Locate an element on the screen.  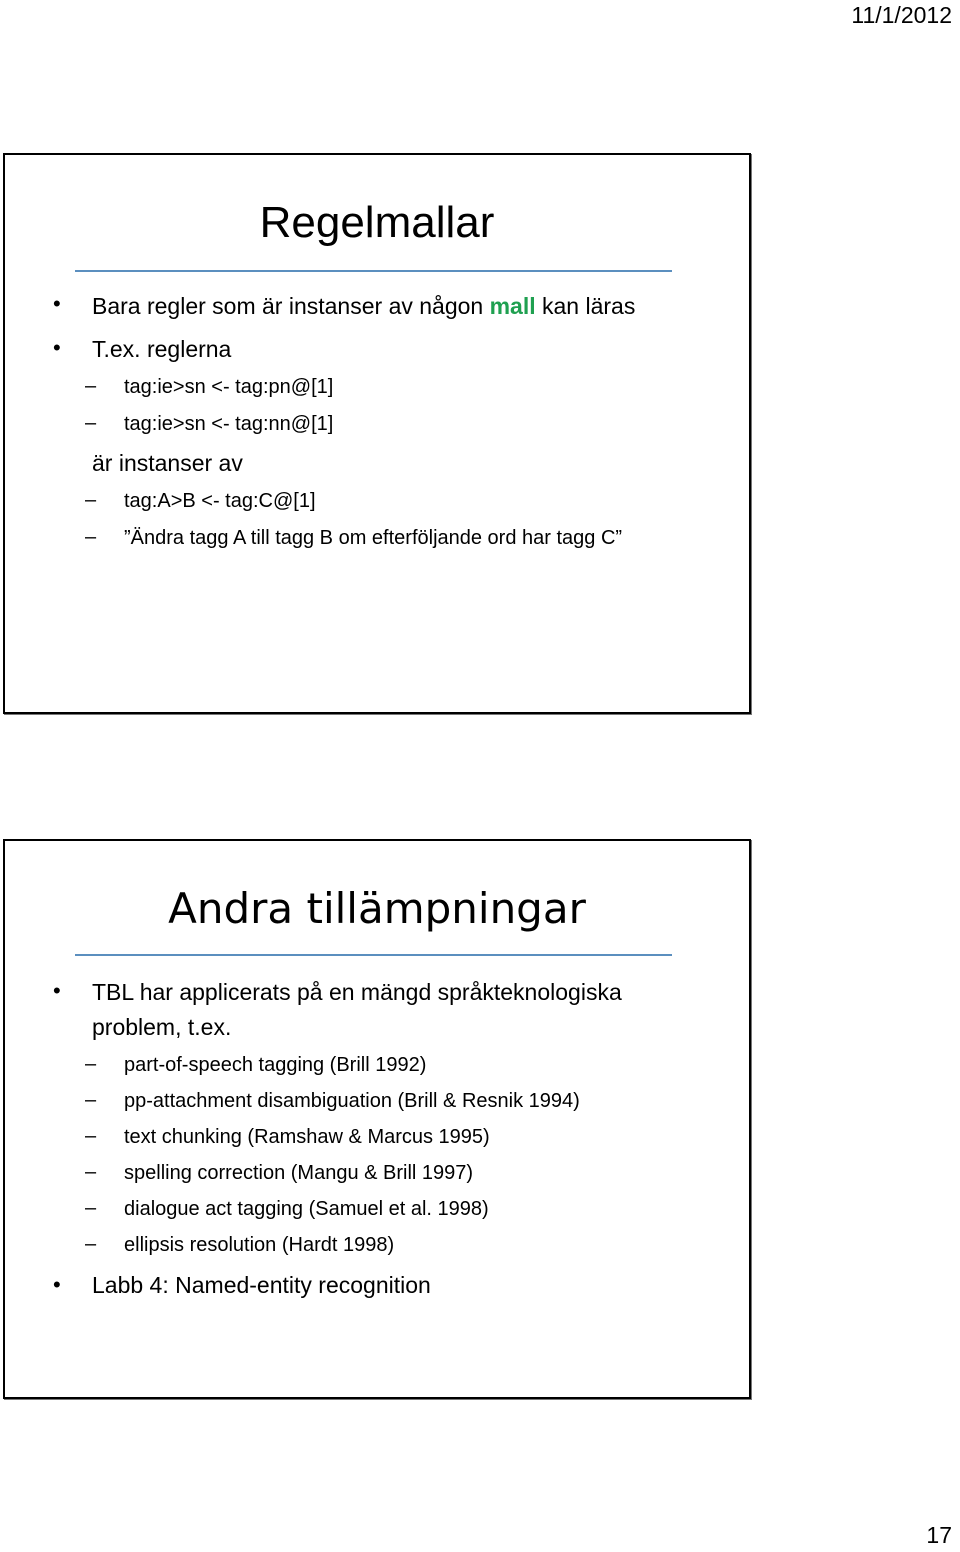
list-item: spelling correction (Mangu & Brill 1997) is located at coordinates (299, 1173).